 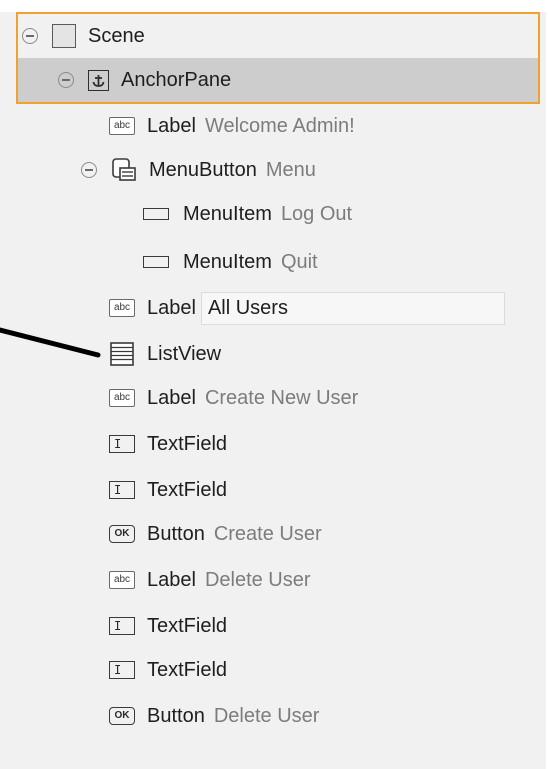 What do you see at coordinates (290, 169) in the screenshot?
I see `node-detail: Menu` at bounding box center [290, 169].